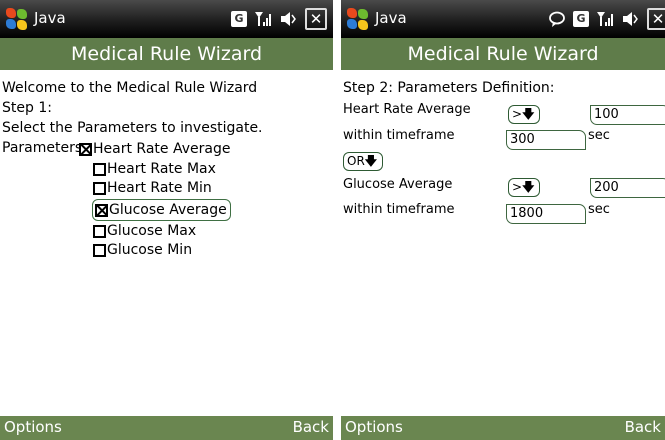 The height and width of the screenshot is (440, 665). Describe the element at coordinates (546, 140) in the screenshot. I see `heart-rate-timeframe-input: 300` at that location.